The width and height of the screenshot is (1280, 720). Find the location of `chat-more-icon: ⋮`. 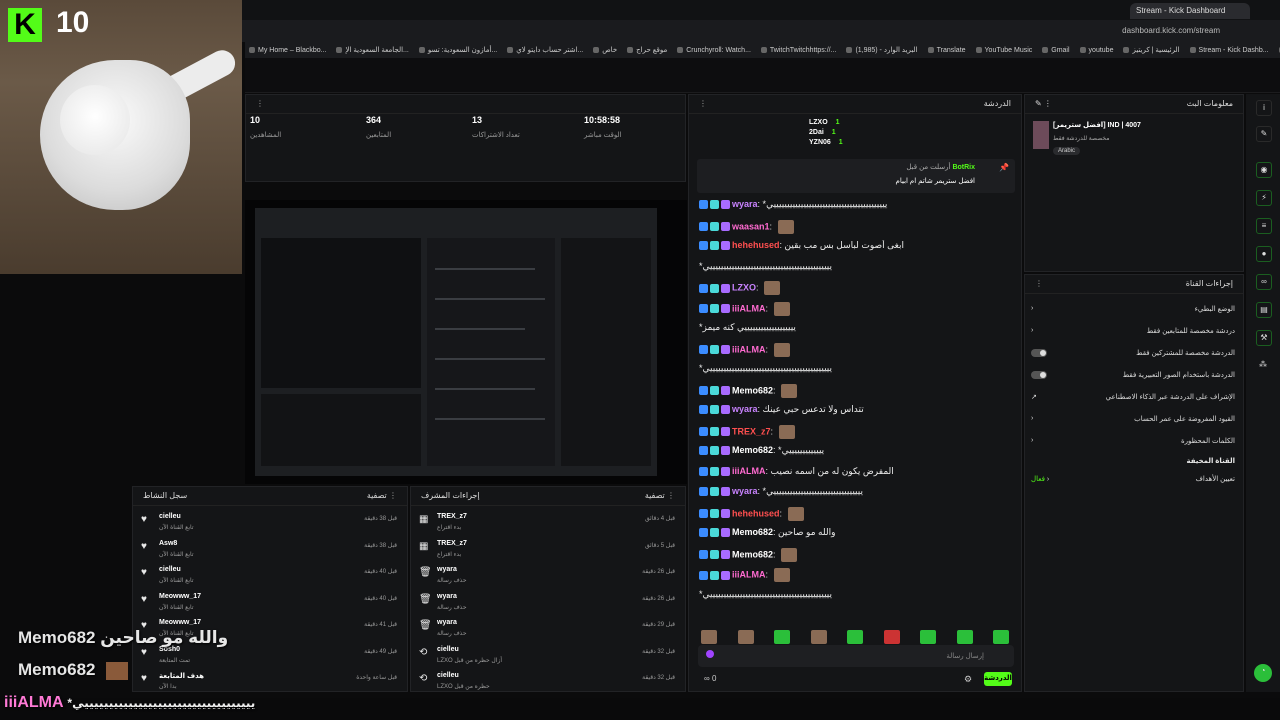

chat-more-icon: ⋮ is located at coordinates (703, 104).